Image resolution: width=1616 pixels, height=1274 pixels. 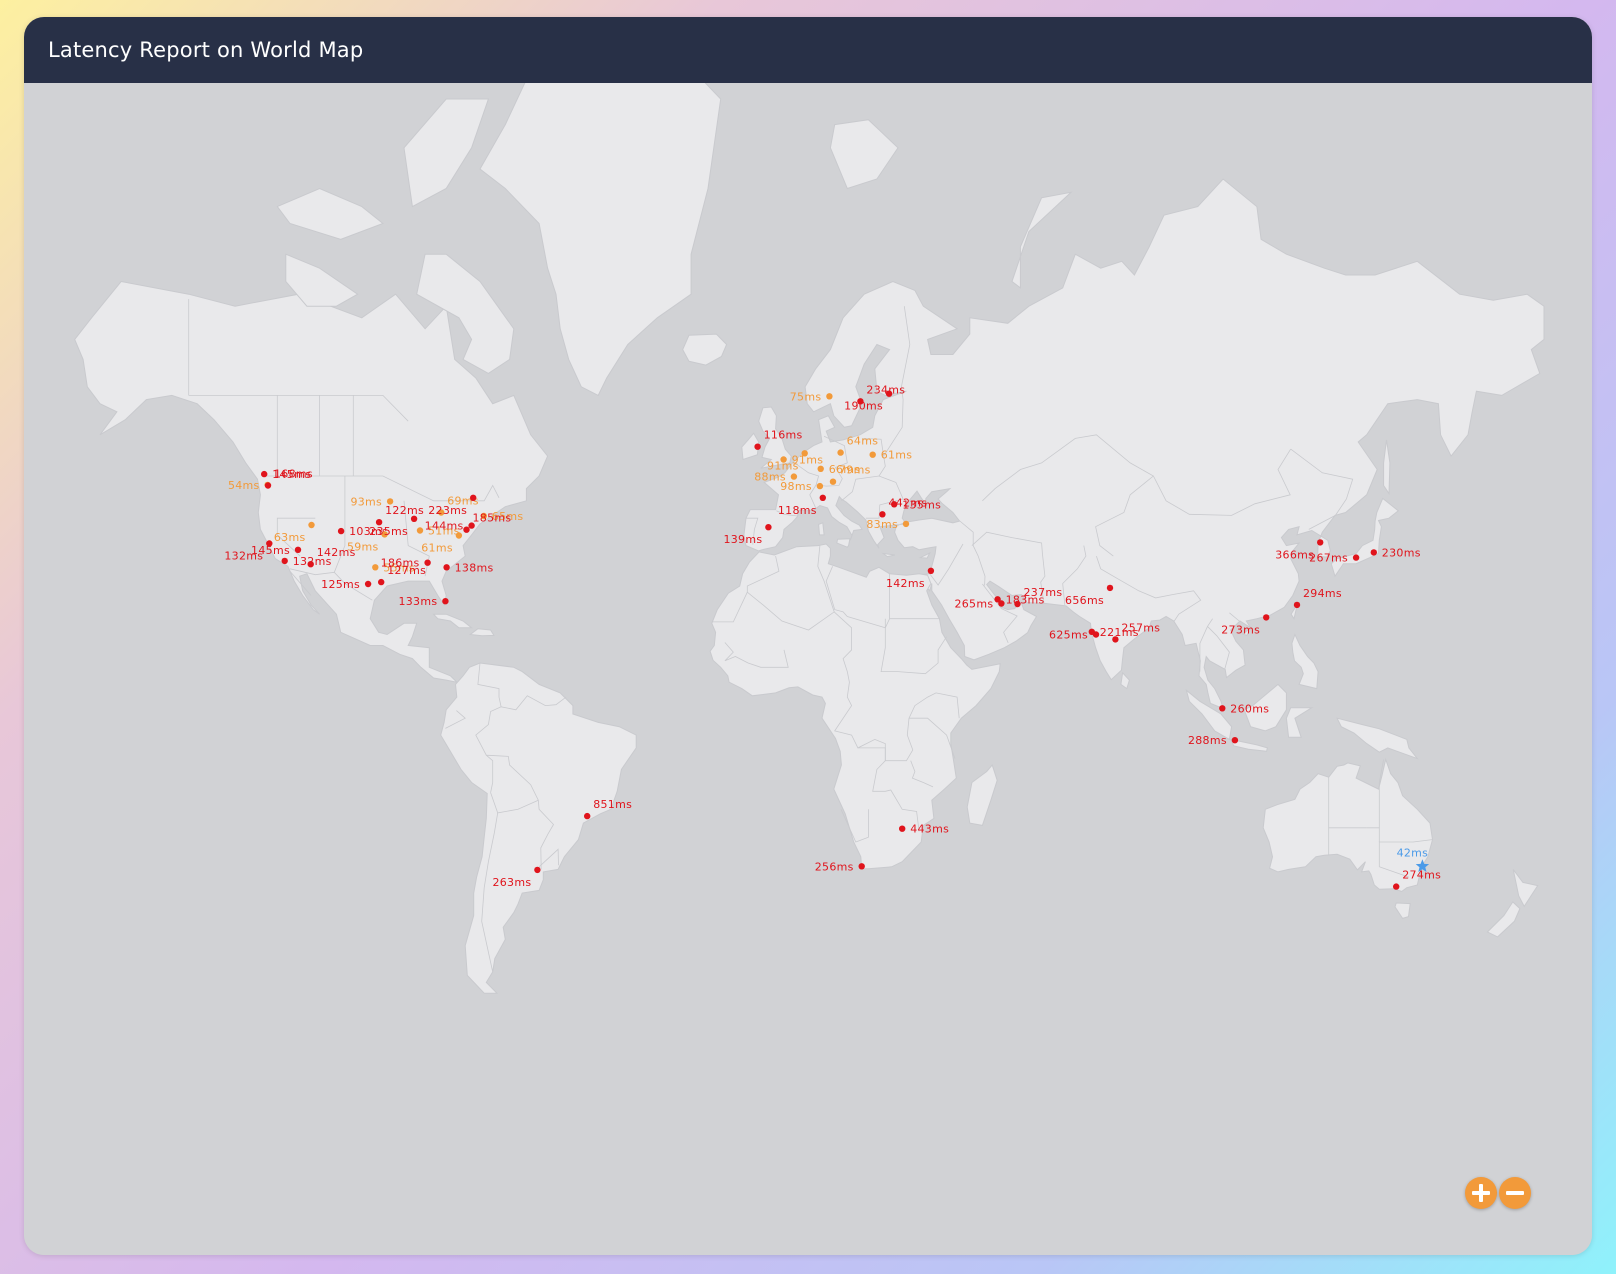 I want to click on marker-label: 257ms, so click(x=1140, y=627).